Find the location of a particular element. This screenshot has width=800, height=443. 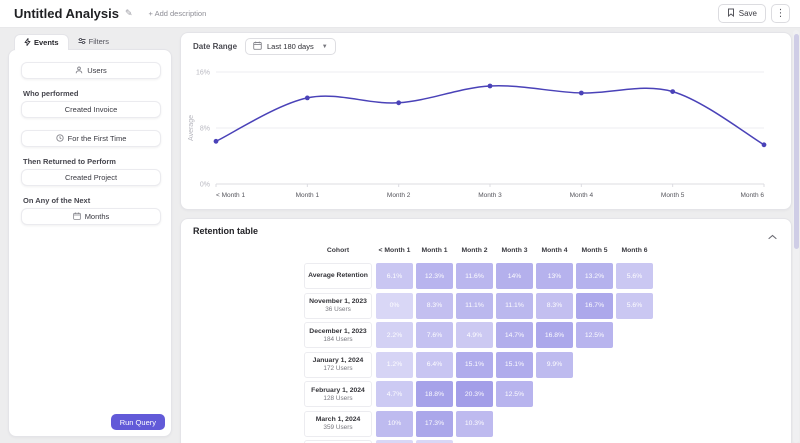

date-range-label: Date Range is located at coordinates (215, 46).